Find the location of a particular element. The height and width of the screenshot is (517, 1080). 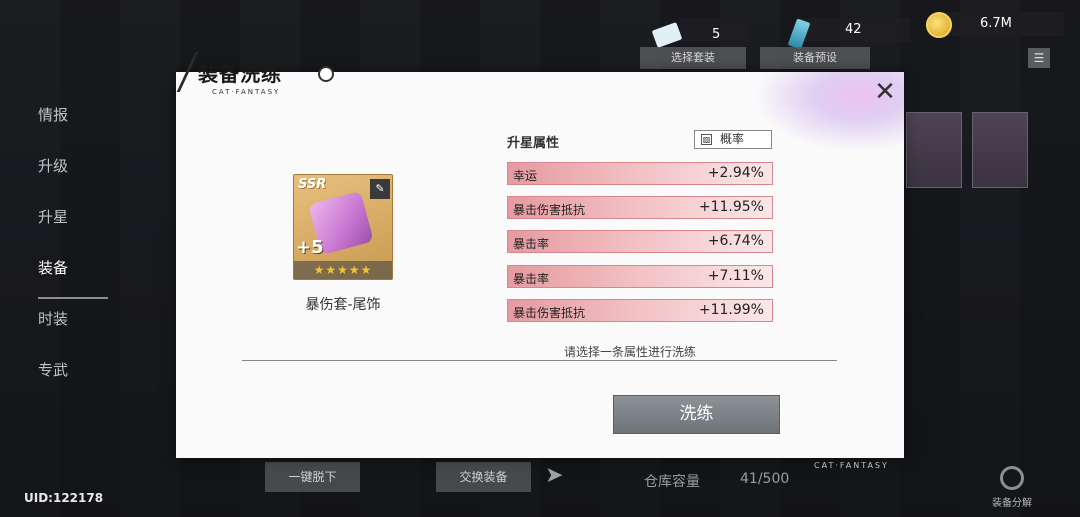

divider is located at coordinates (539, 360).